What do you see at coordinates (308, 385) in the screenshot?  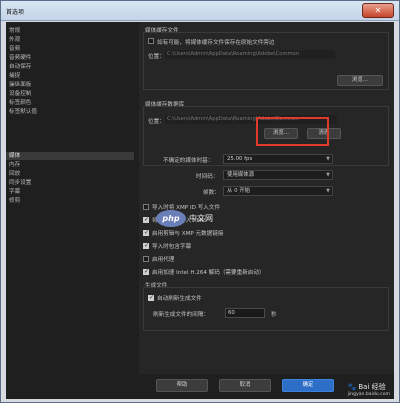 I see `ok-button: 确定` at bounding box center [308, 385].